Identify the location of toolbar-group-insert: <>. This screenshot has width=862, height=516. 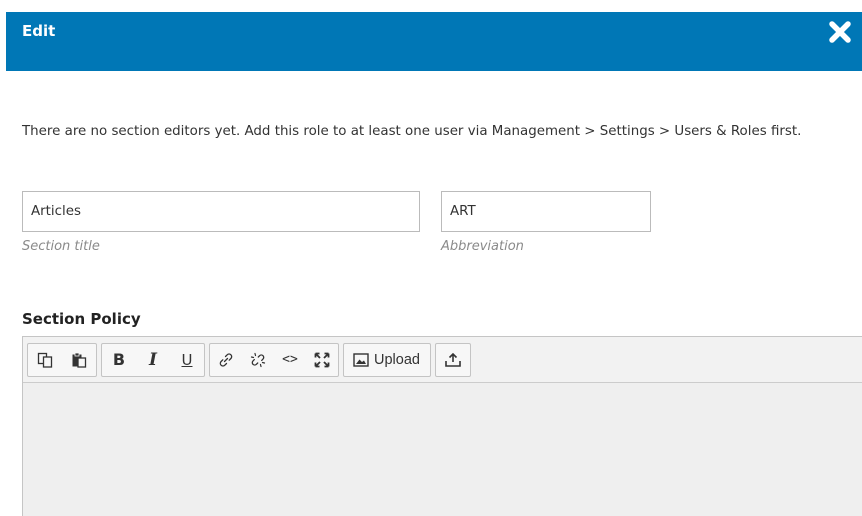
(274, 359).